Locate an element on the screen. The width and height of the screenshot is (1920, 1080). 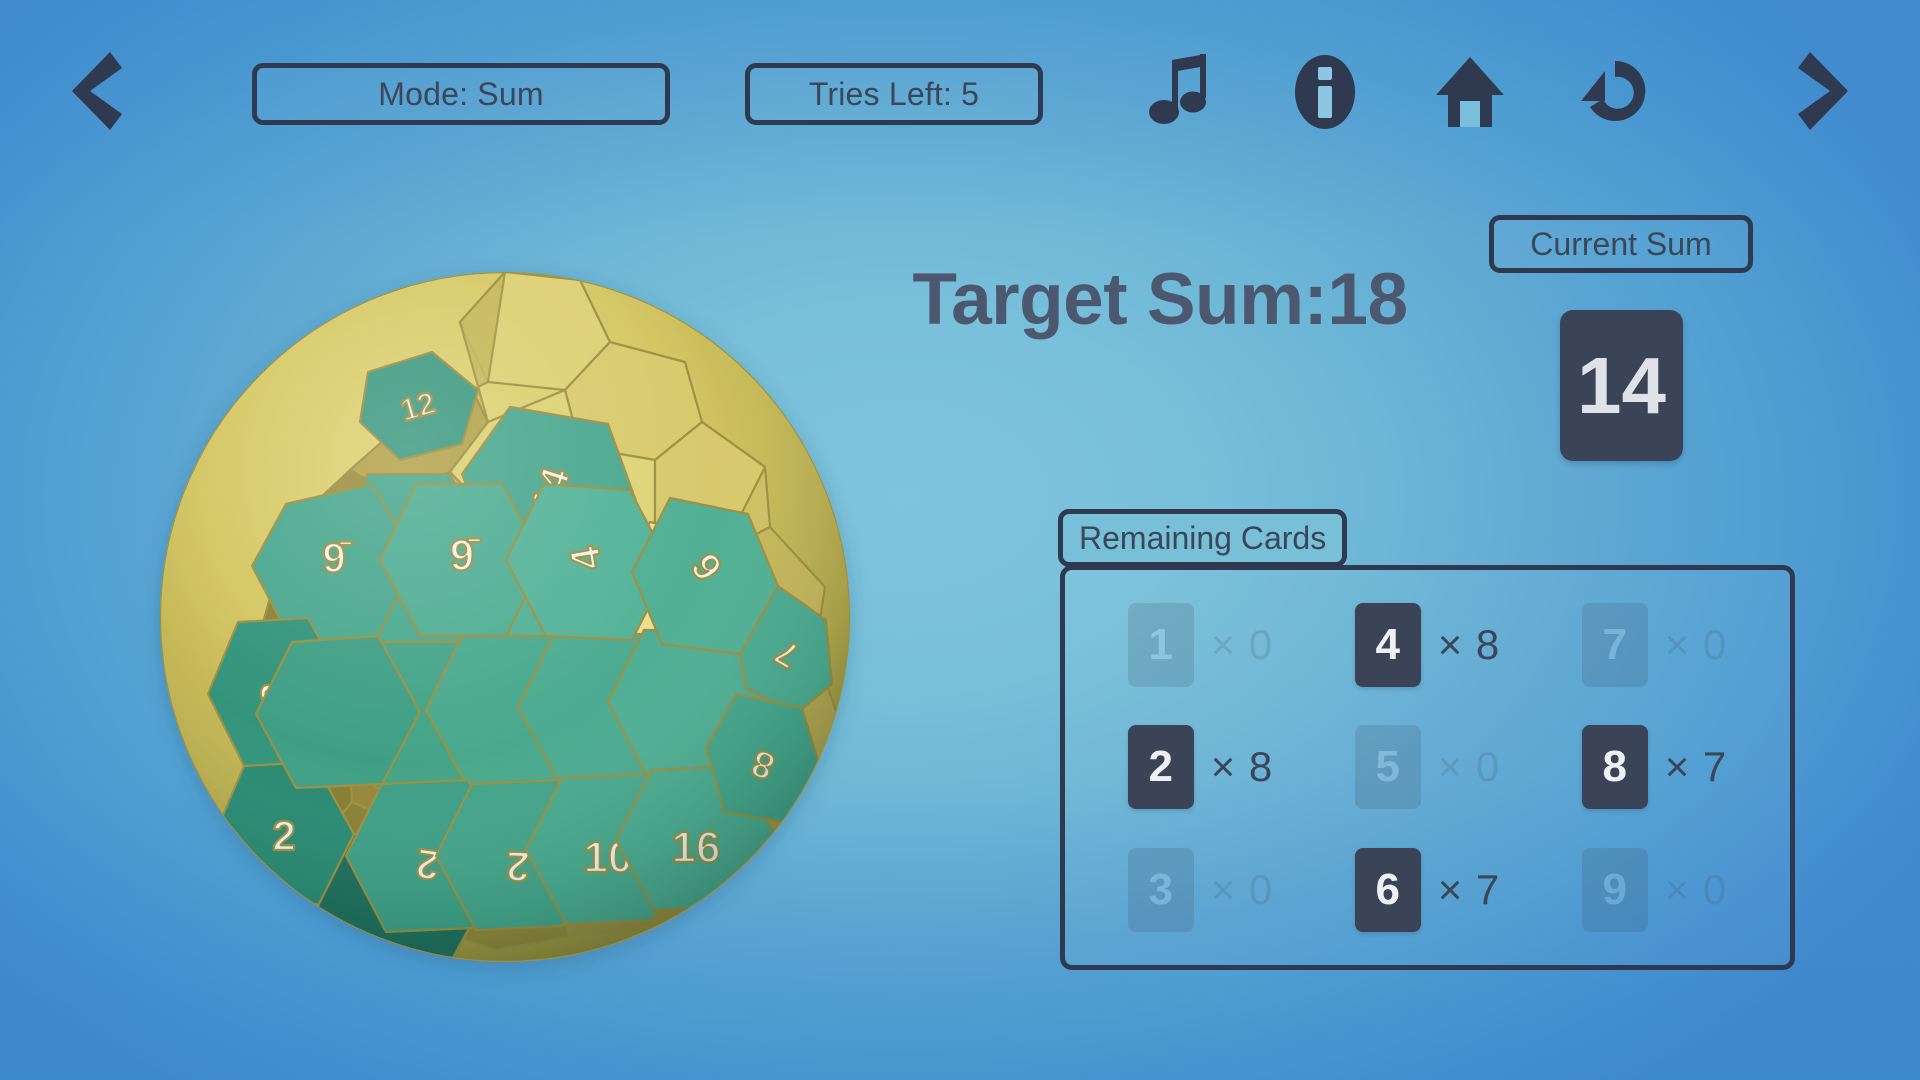
current-sum-value-card: 14 is located at coordinates (1621, 385).